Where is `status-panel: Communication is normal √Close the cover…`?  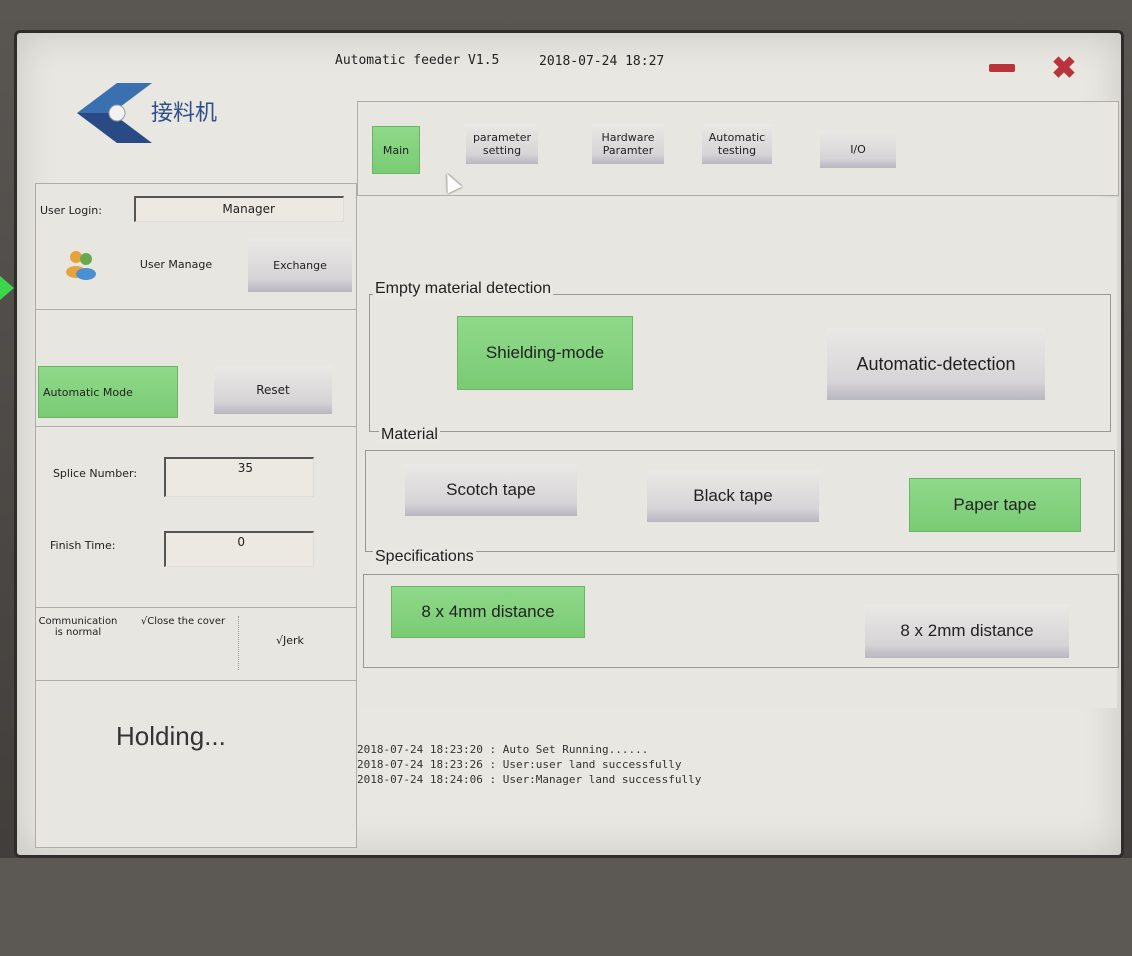
status-panel: Communication is normal √Close the cover… is located at coordinates (196, 644).